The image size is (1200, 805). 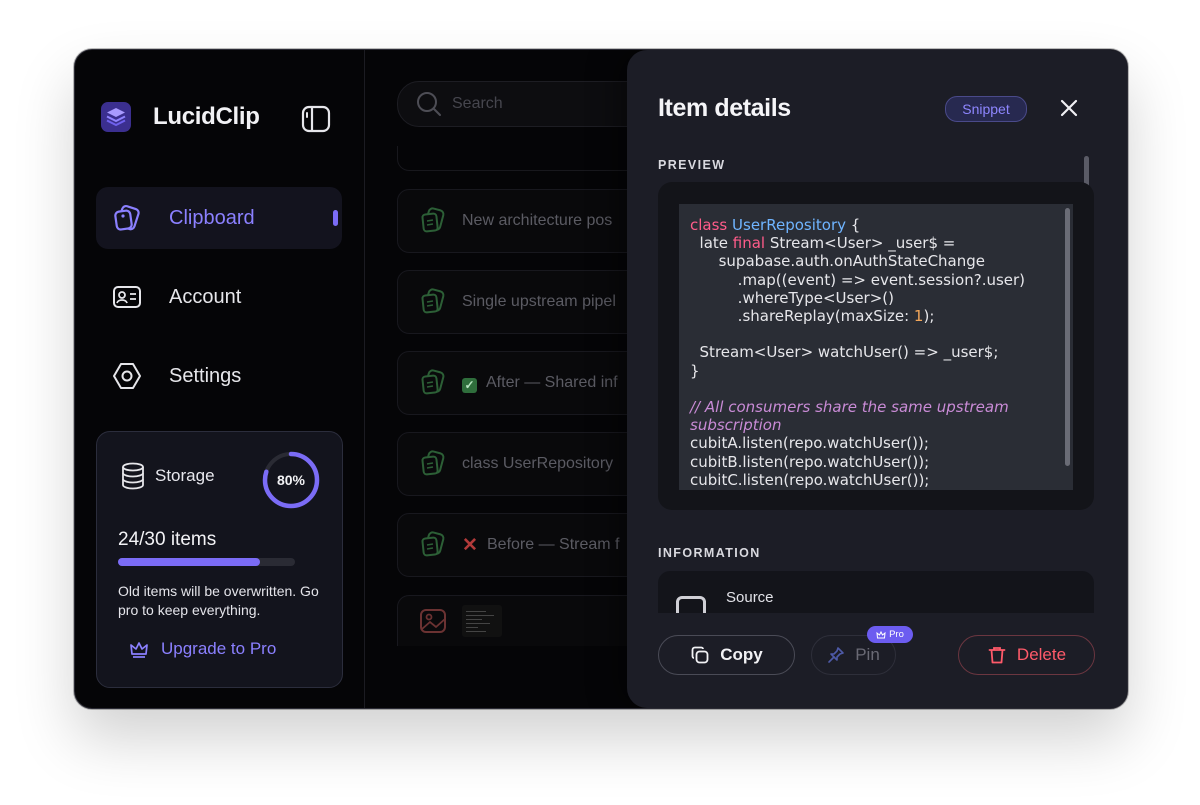 What do you see at coordinates (553, 544) in the screenshot?
I see `clip-text-value: Before — Stream f` at bounding box center [553, 544].